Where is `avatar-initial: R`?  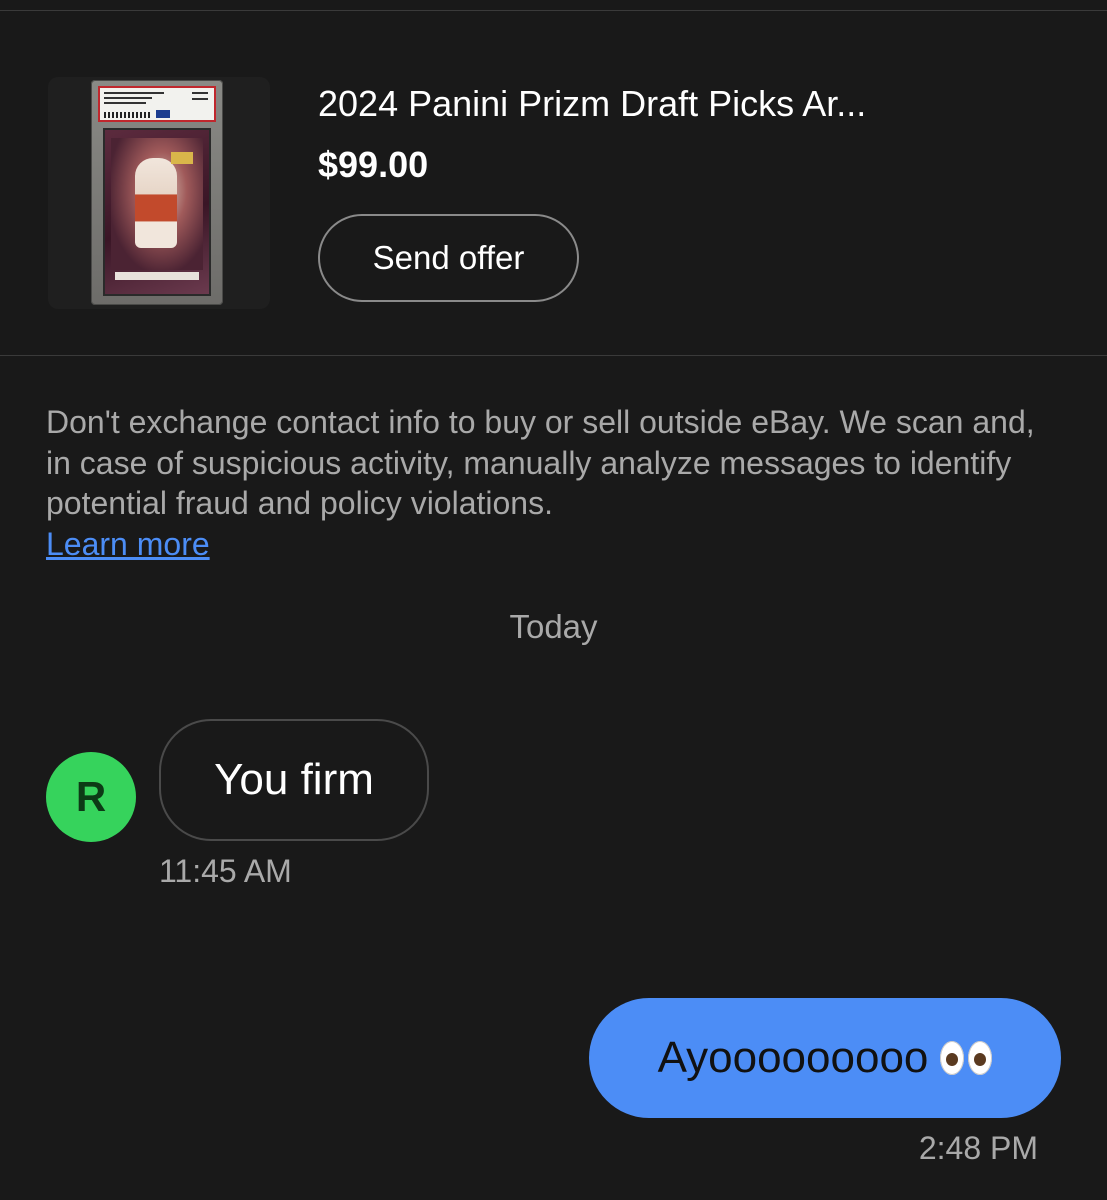 avatar-initial: R is located at coordinates (91, 796).